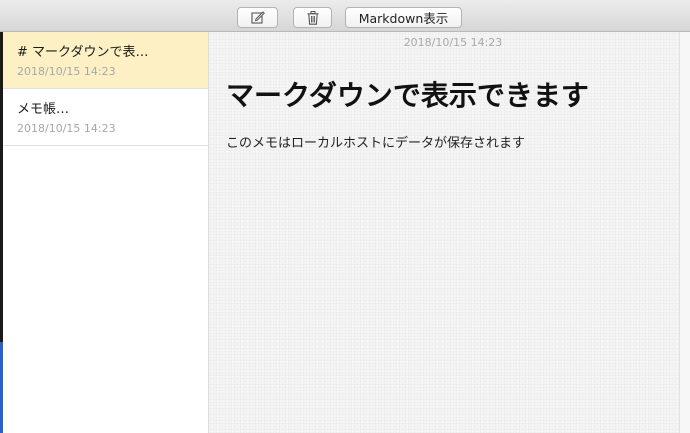  I want to click on note-heading: マークダウンで表示できます, so click(407, 95).